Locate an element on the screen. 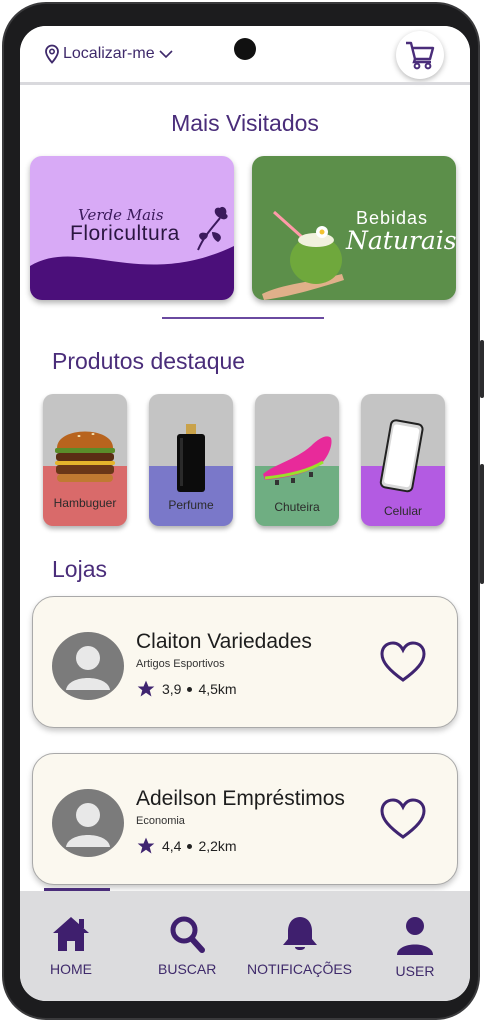  product-card-celular: Celular is located at coordinates (403, 460).